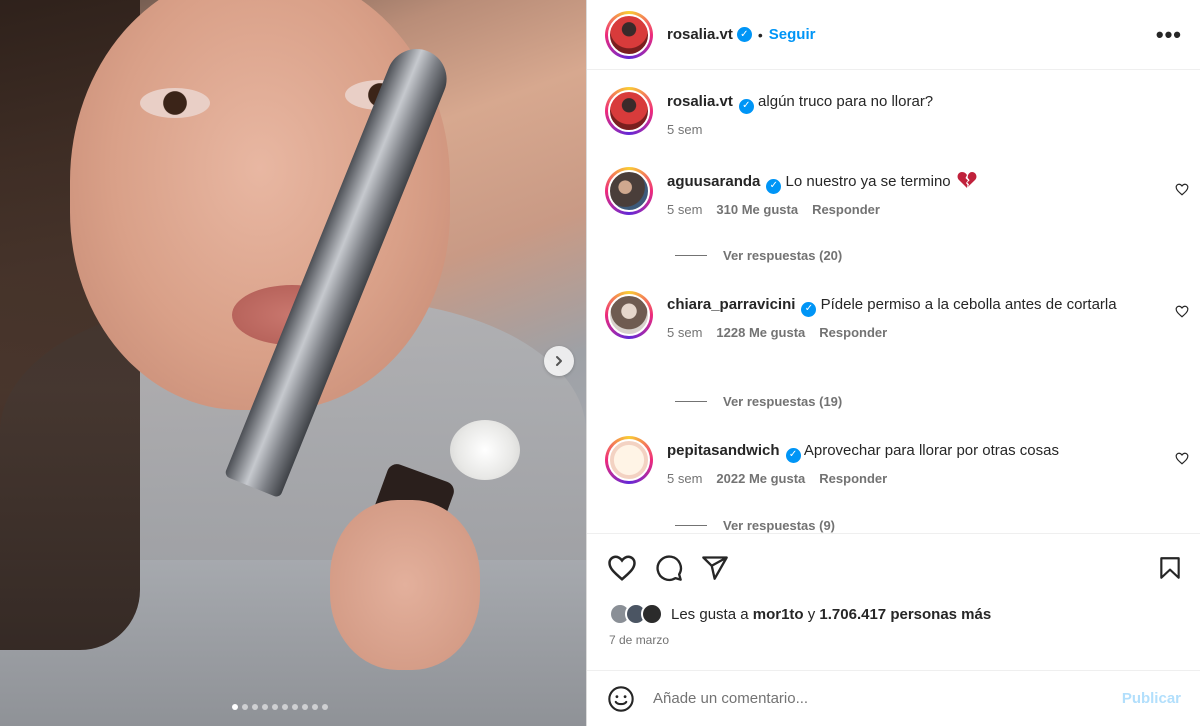 This screenshot has width=1200, height=726. Describe the element at coordinates (905, 614) in the screenshot. I see `likes-count: 1.706.417 personas más` at that location.